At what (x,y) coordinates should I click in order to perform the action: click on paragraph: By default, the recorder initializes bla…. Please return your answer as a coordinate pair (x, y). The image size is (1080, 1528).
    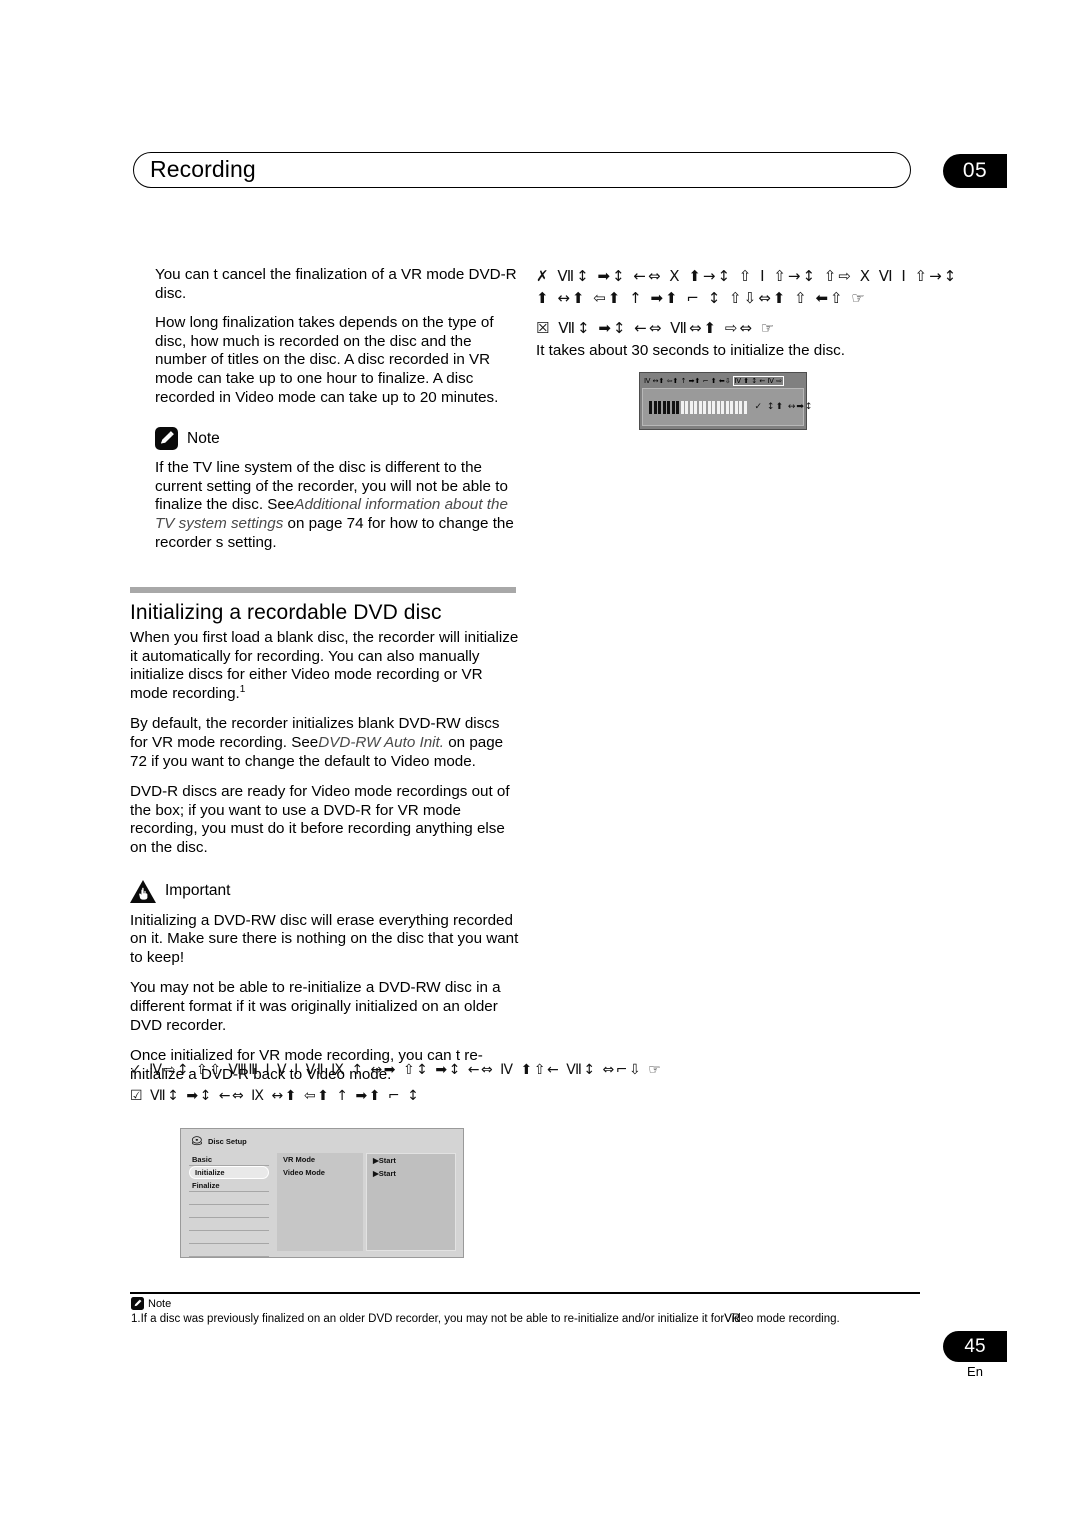
    Looking at the image, I should click on (325, 743).